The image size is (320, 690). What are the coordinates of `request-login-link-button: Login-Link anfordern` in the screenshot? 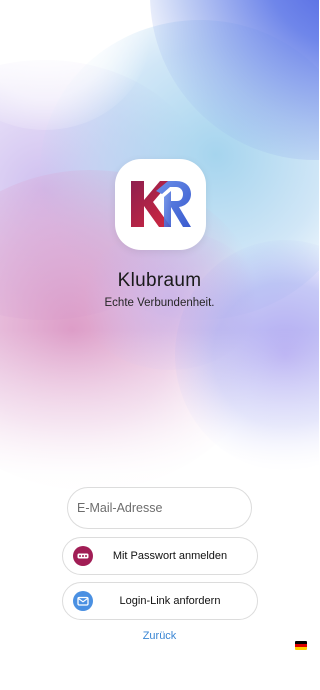 It's located at (160, 601).